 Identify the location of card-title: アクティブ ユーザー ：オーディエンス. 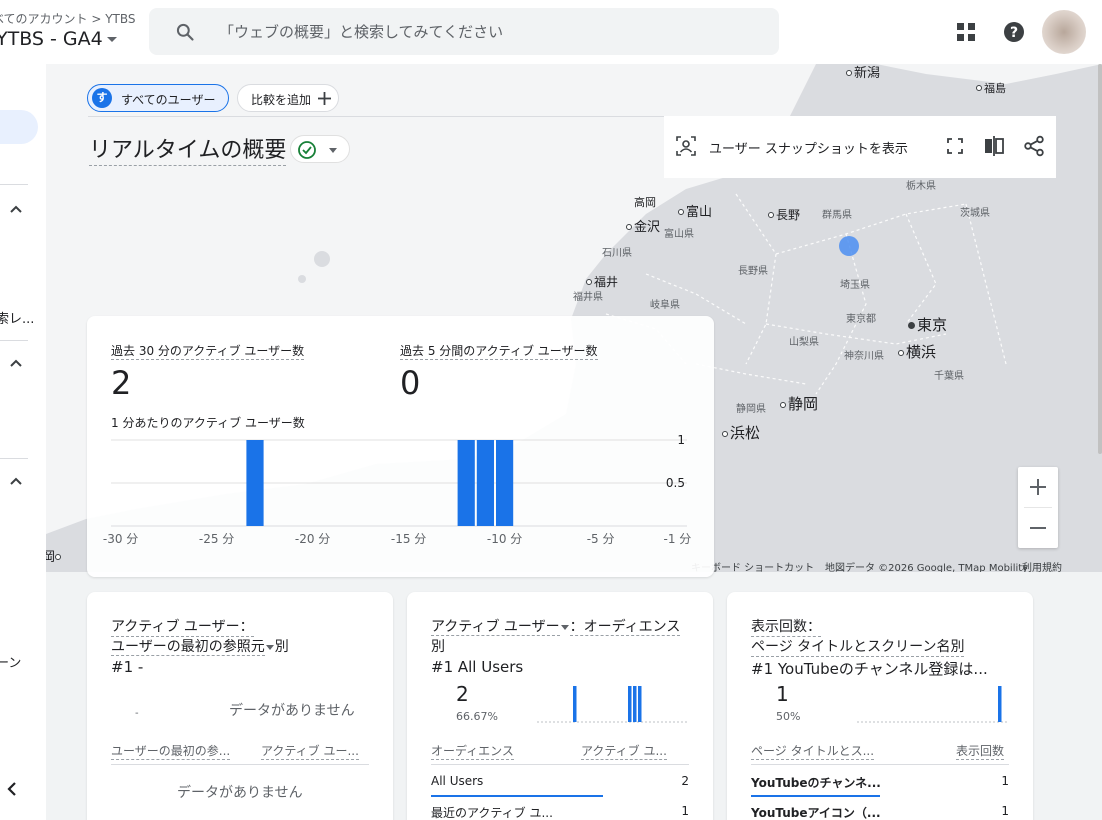
(556, 626).